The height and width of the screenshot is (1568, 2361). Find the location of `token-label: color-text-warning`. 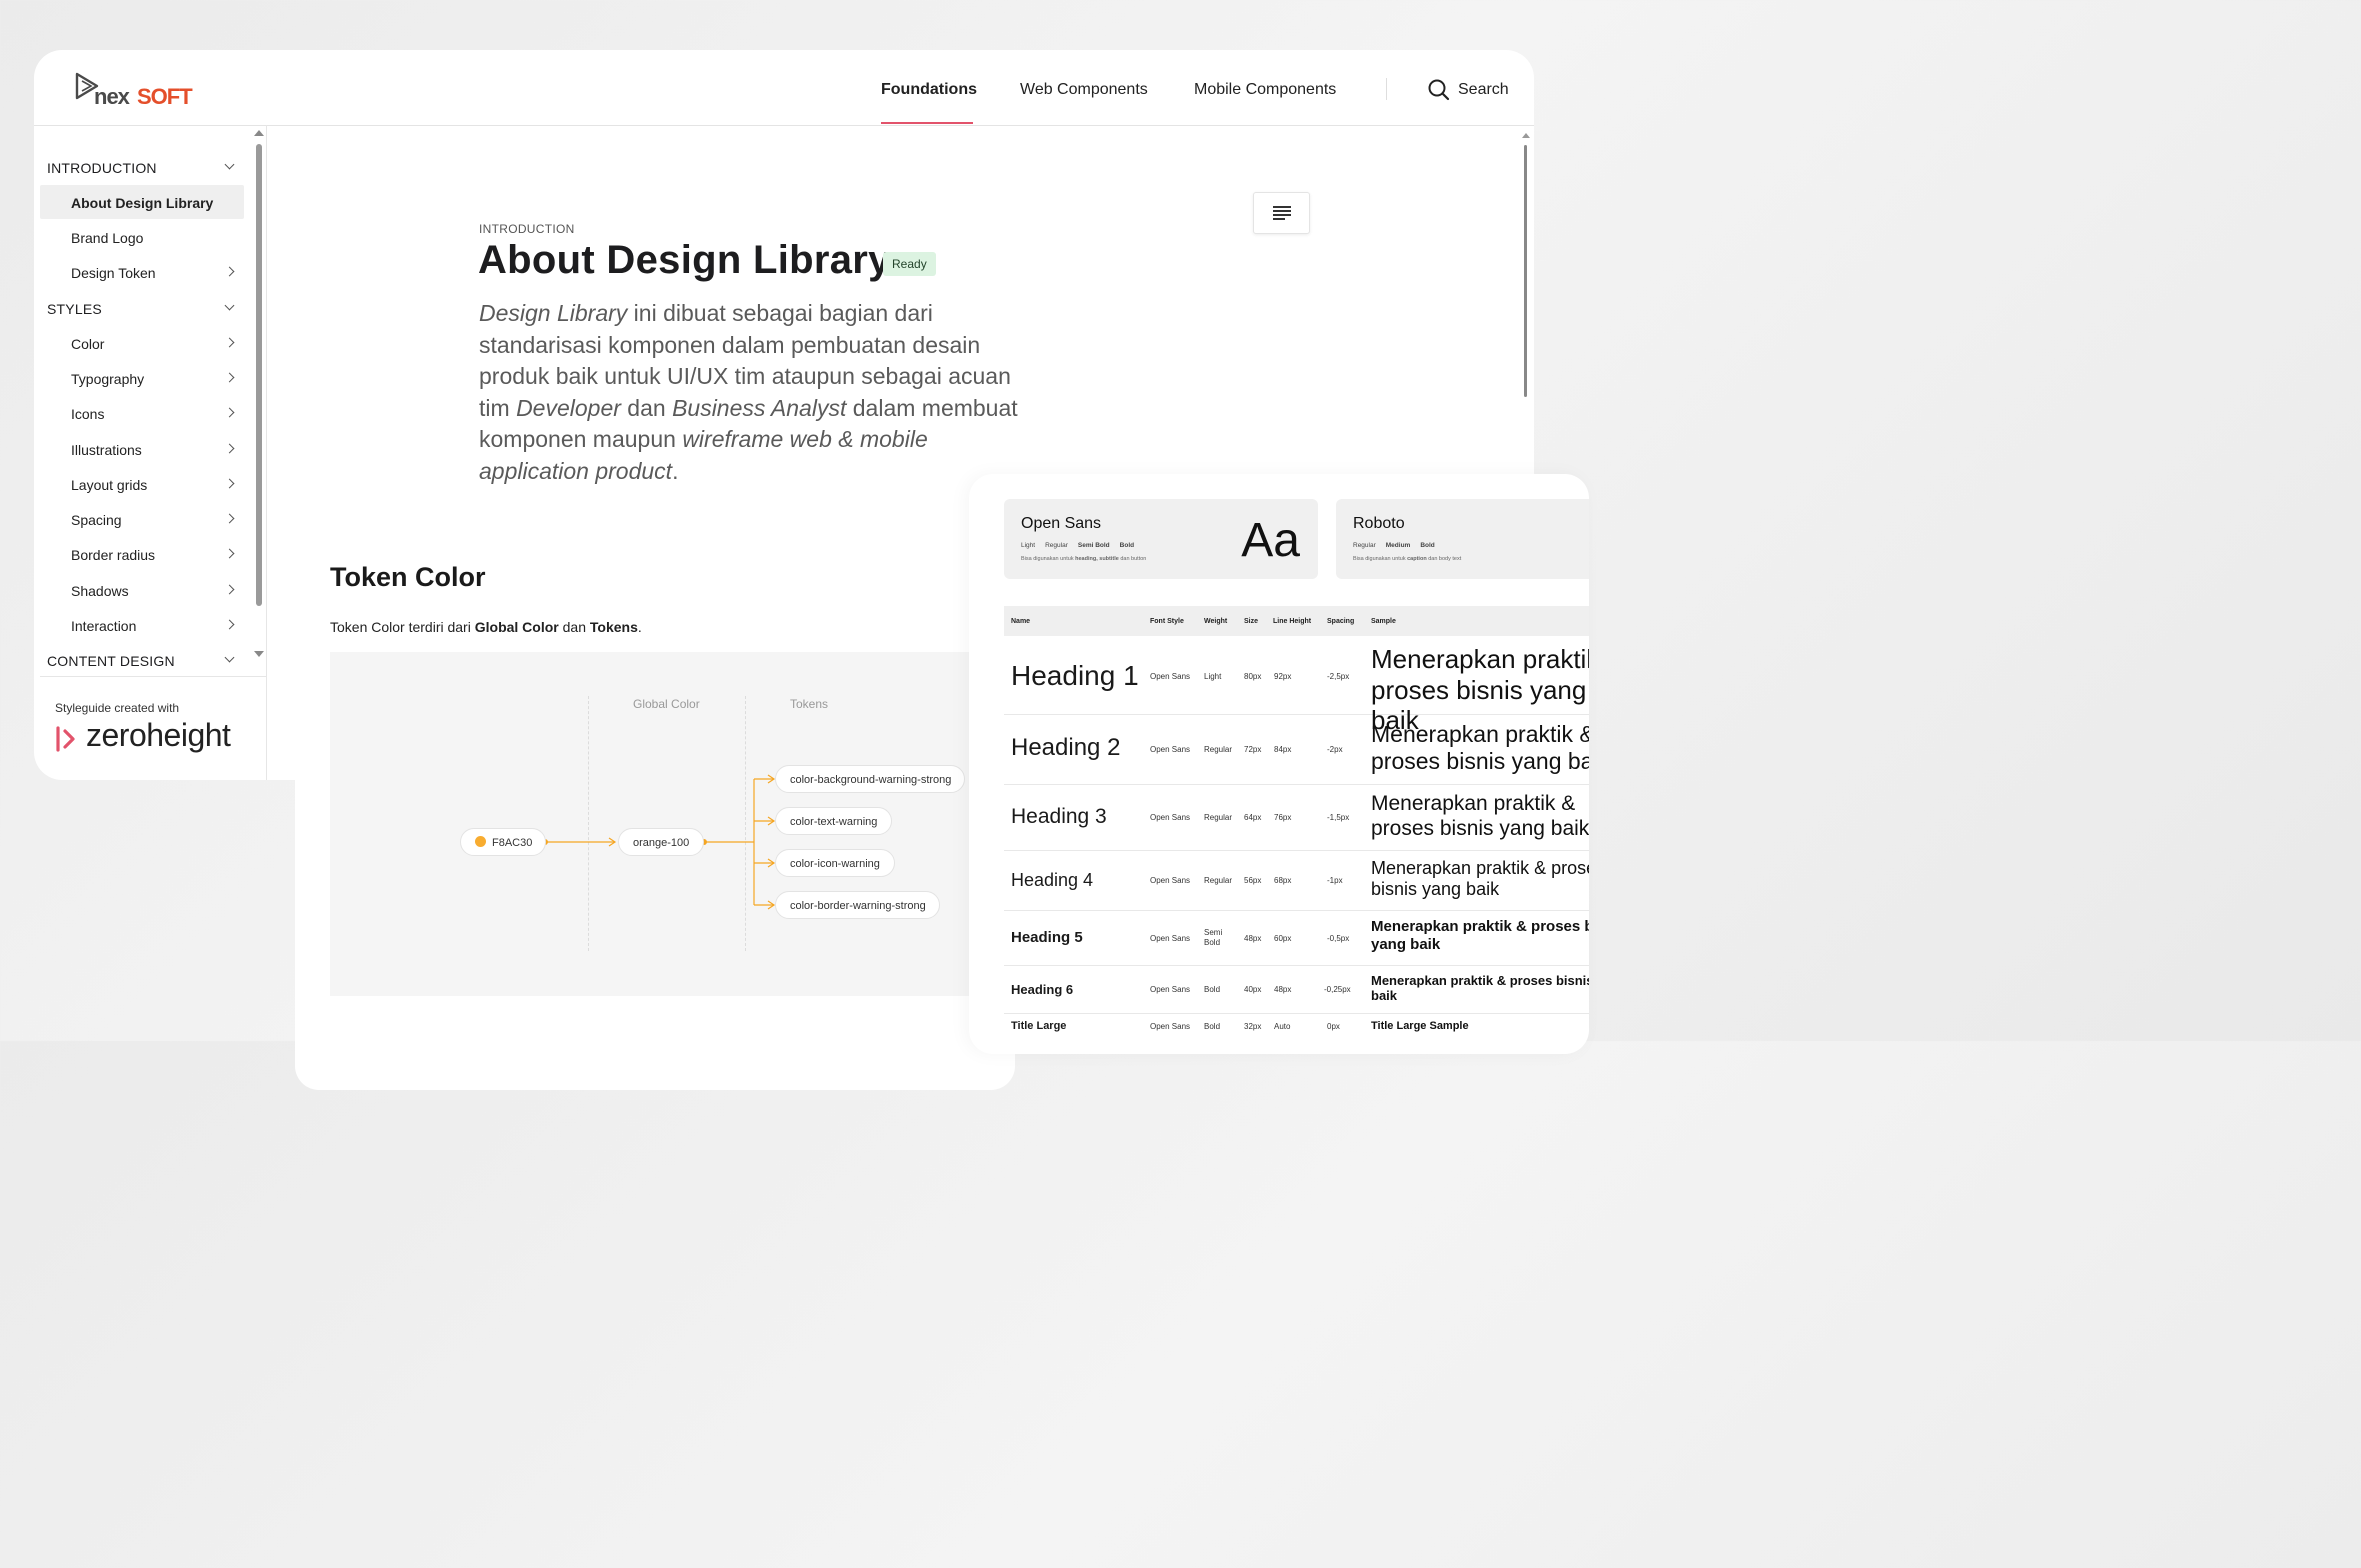

token-label: color-text-warning is located at coordinates (834, 822).